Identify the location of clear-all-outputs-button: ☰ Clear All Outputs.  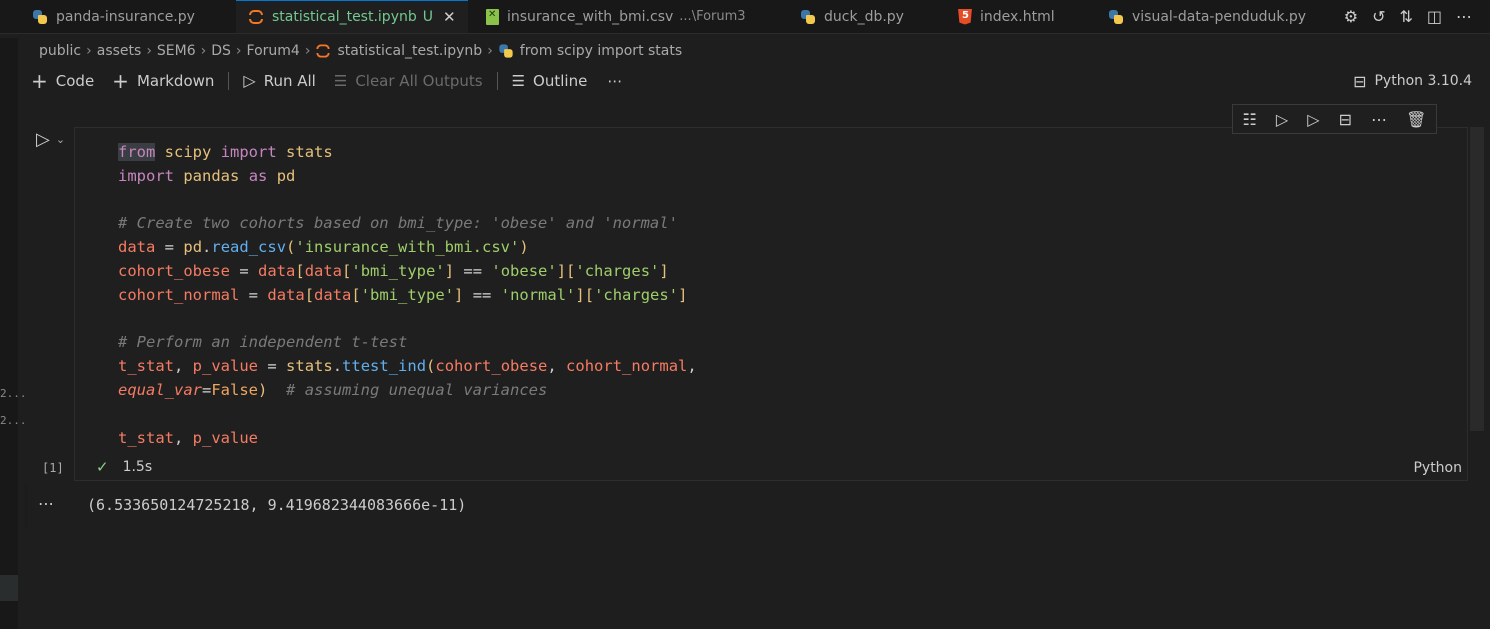
(408, 81).